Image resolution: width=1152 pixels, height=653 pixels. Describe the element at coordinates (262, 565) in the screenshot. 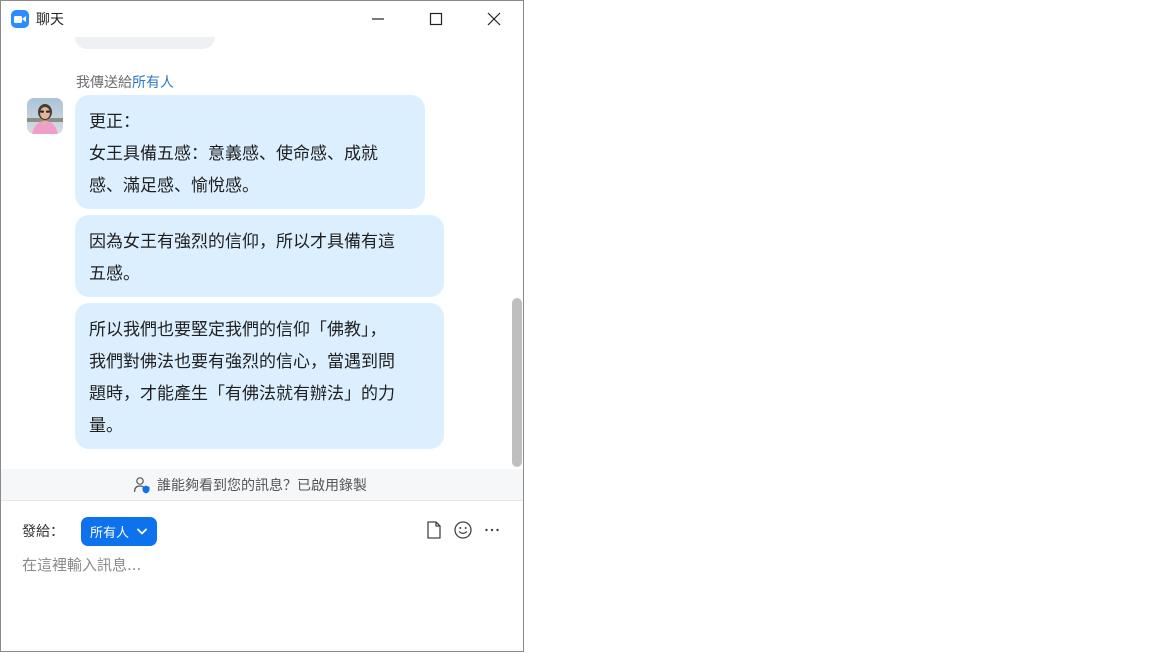

I see `message-input` at that location.